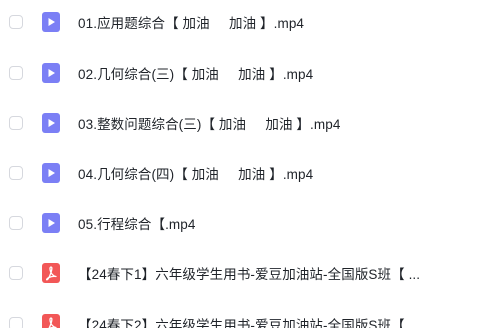 The height and width of the screenshot is (328, 479). I want to click on file-row: 01.应用题综合【 加油 加油 】.mp4, so click(239, 22).